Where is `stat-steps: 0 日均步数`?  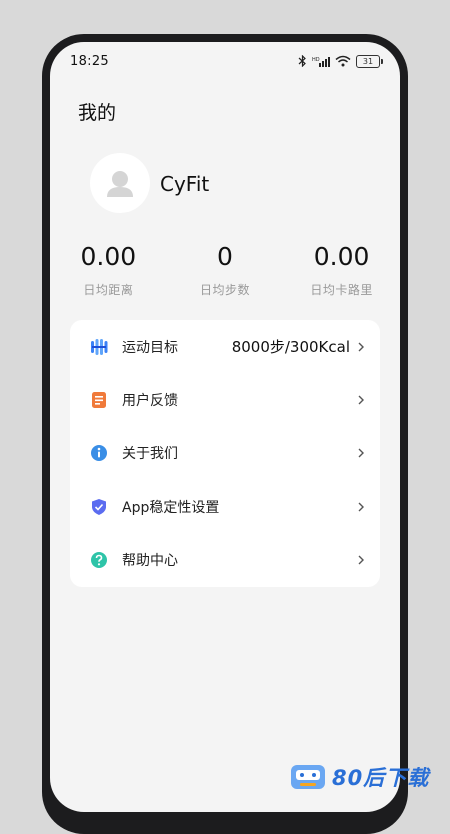 stat-steps: 0 日均步数 is located at coordinates (225, 270).